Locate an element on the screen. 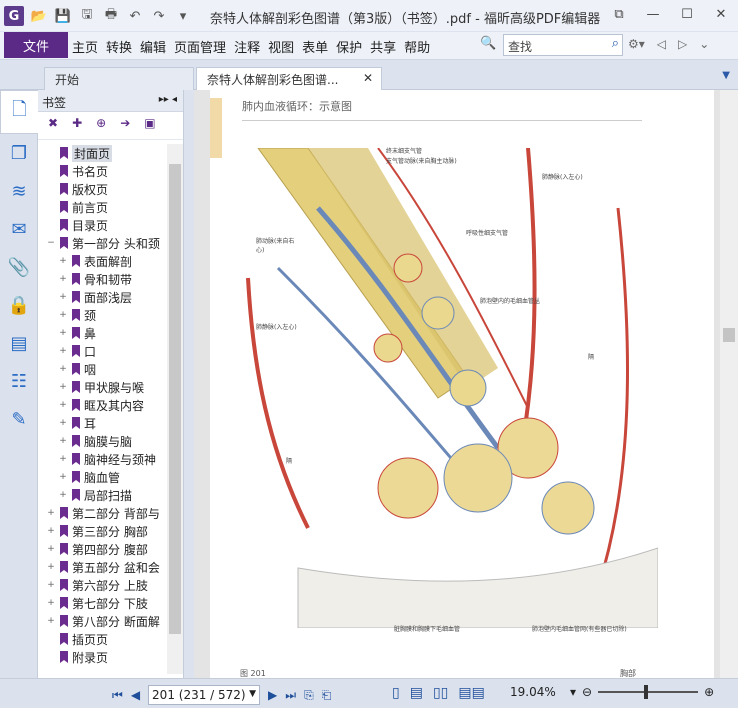  bookmark-goto-icon: ➔ is located at coordinates (125, 127).